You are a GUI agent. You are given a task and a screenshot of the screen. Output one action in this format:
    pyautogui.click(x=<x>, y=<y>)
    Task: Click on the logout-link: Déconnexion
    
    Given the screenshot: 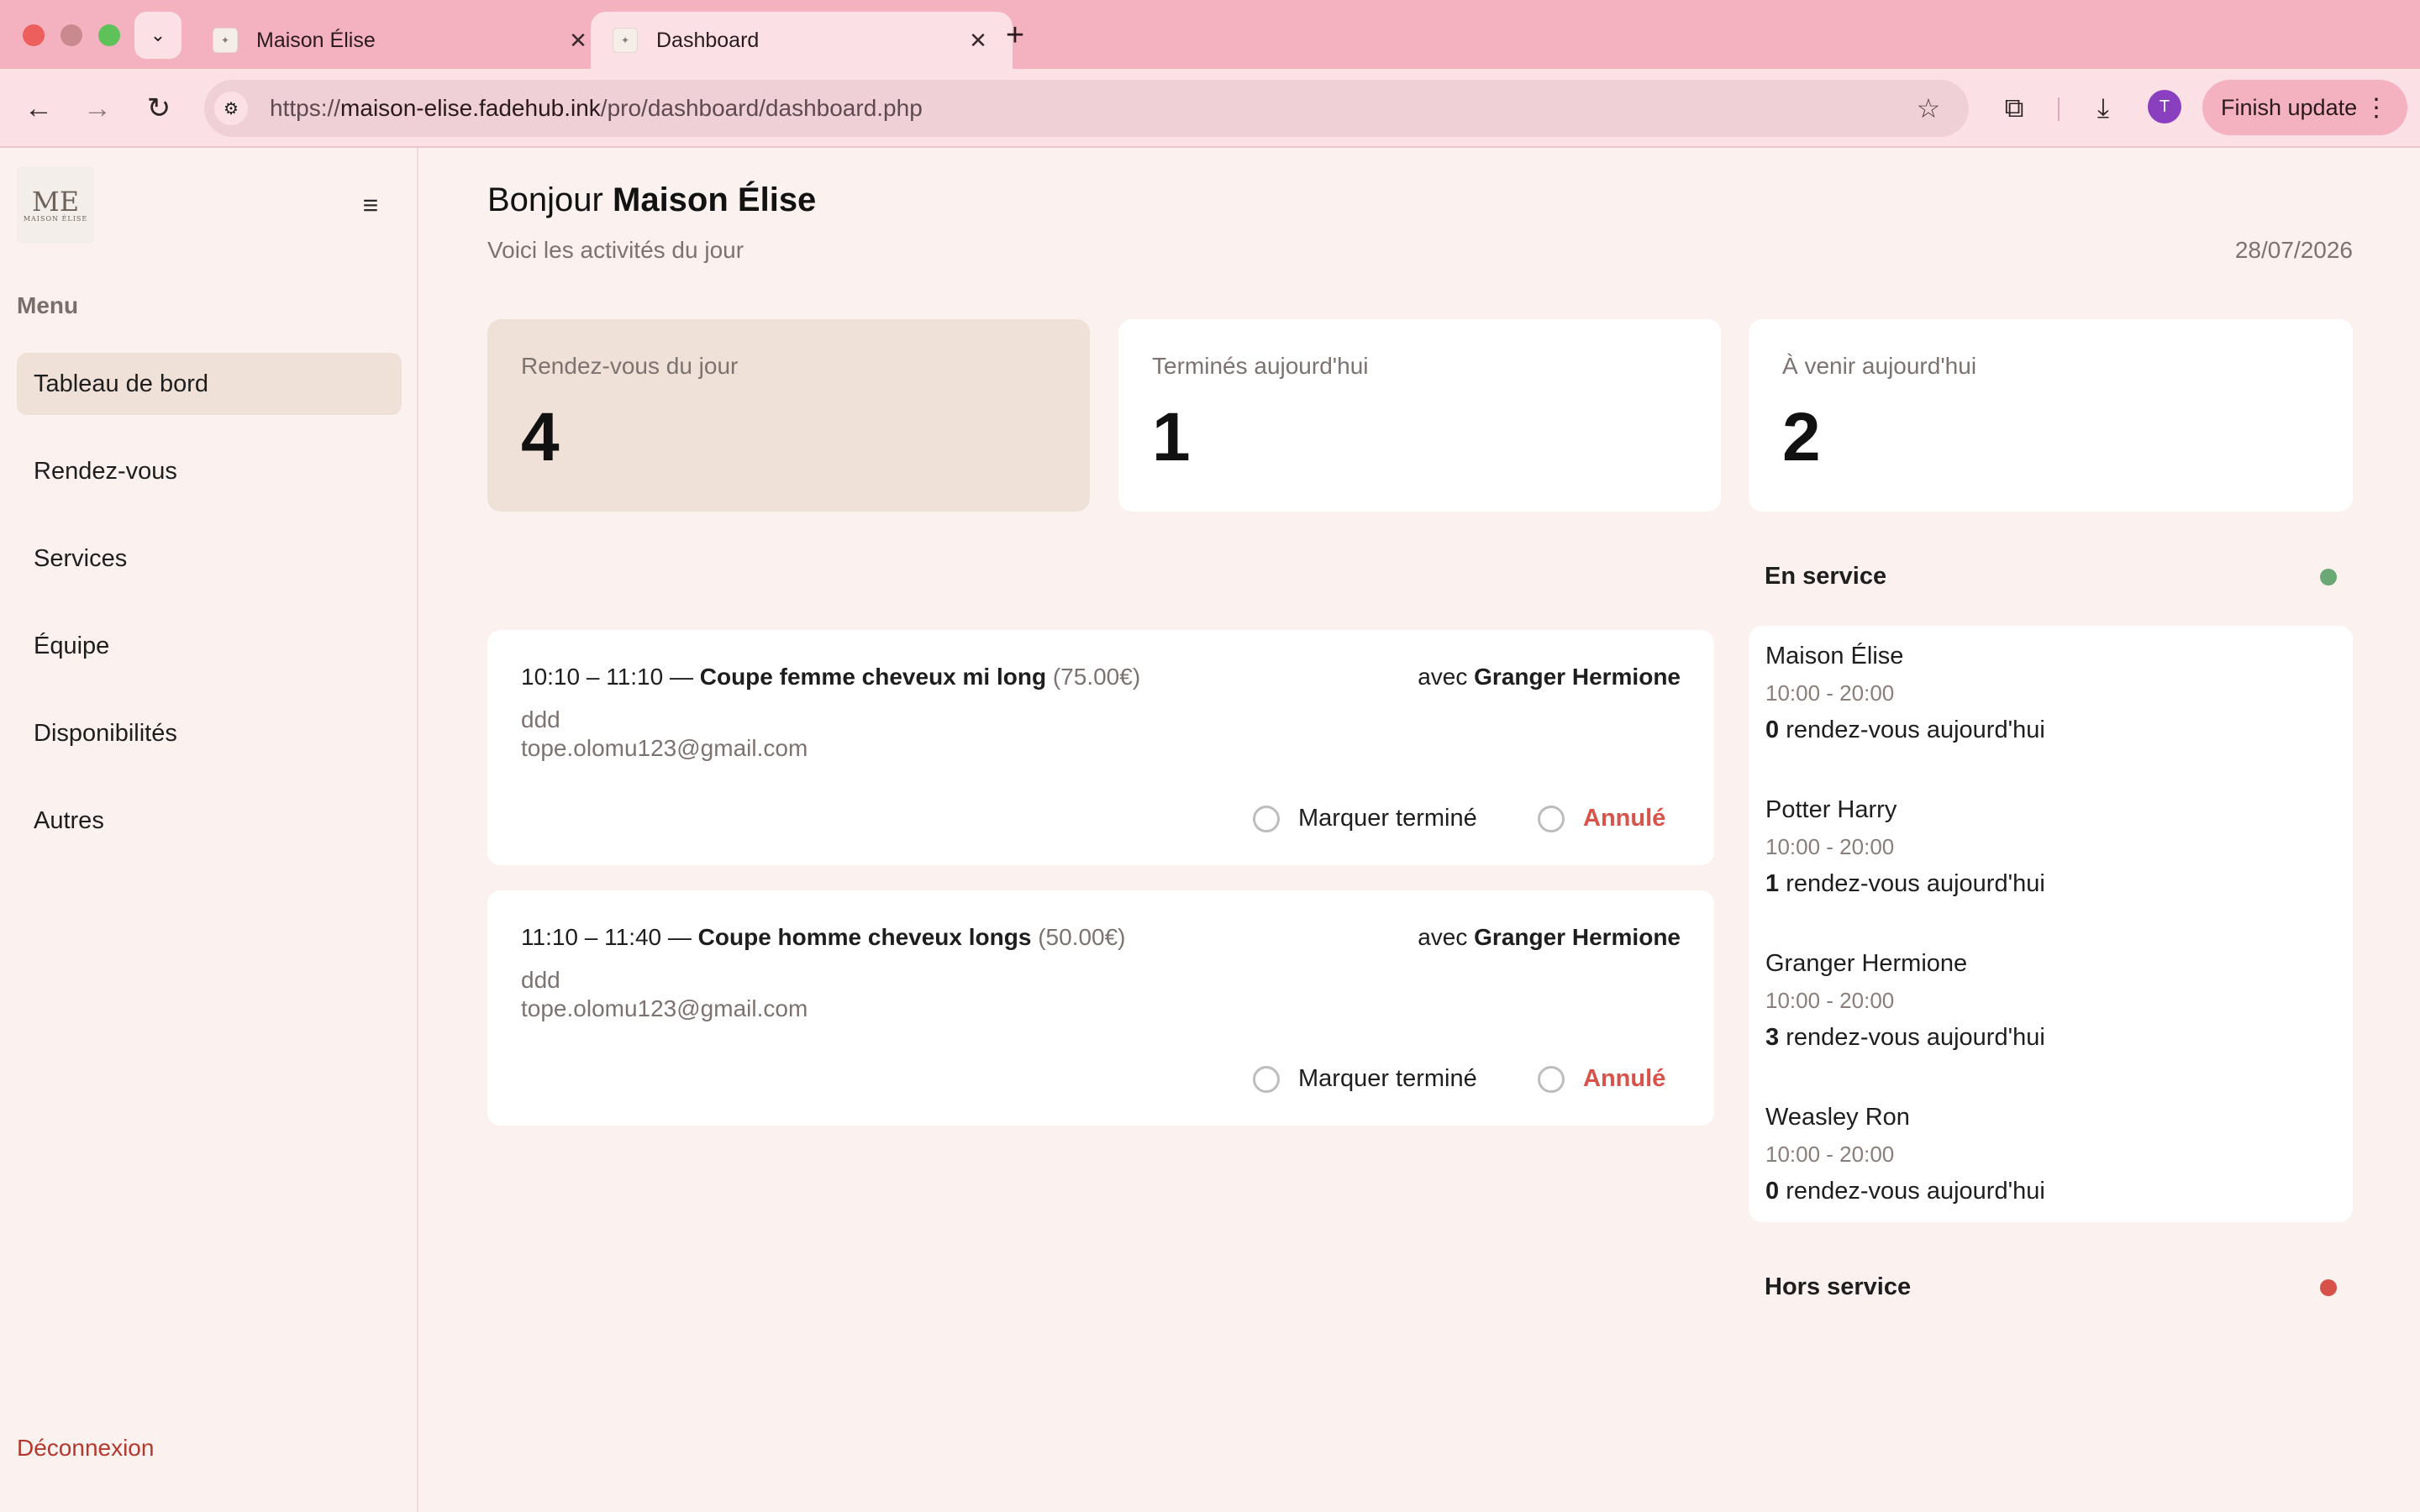 What is the action you would take?
    pyautogui.click(x=85, y=1448)
    